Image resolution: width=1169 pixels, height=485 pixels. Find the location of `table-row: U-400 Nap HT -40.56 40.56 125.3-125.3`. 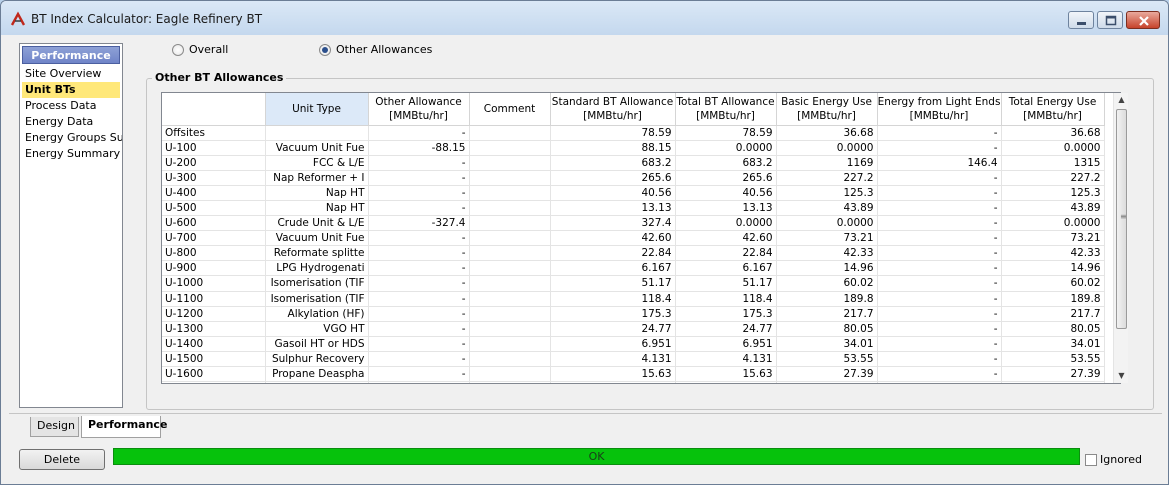

table-row: U-400 Nap HT -40.56 40.56 125.3-125.3 is located at coordinates (633, 193).